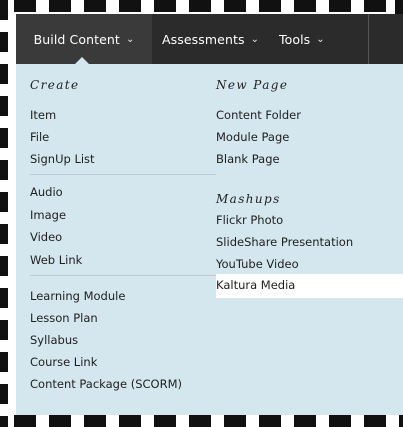 Image resolution: width=403 pixels, height=427 pixels. I want to click on tab-assessments: Assessments ⌄, so click(210, 39).